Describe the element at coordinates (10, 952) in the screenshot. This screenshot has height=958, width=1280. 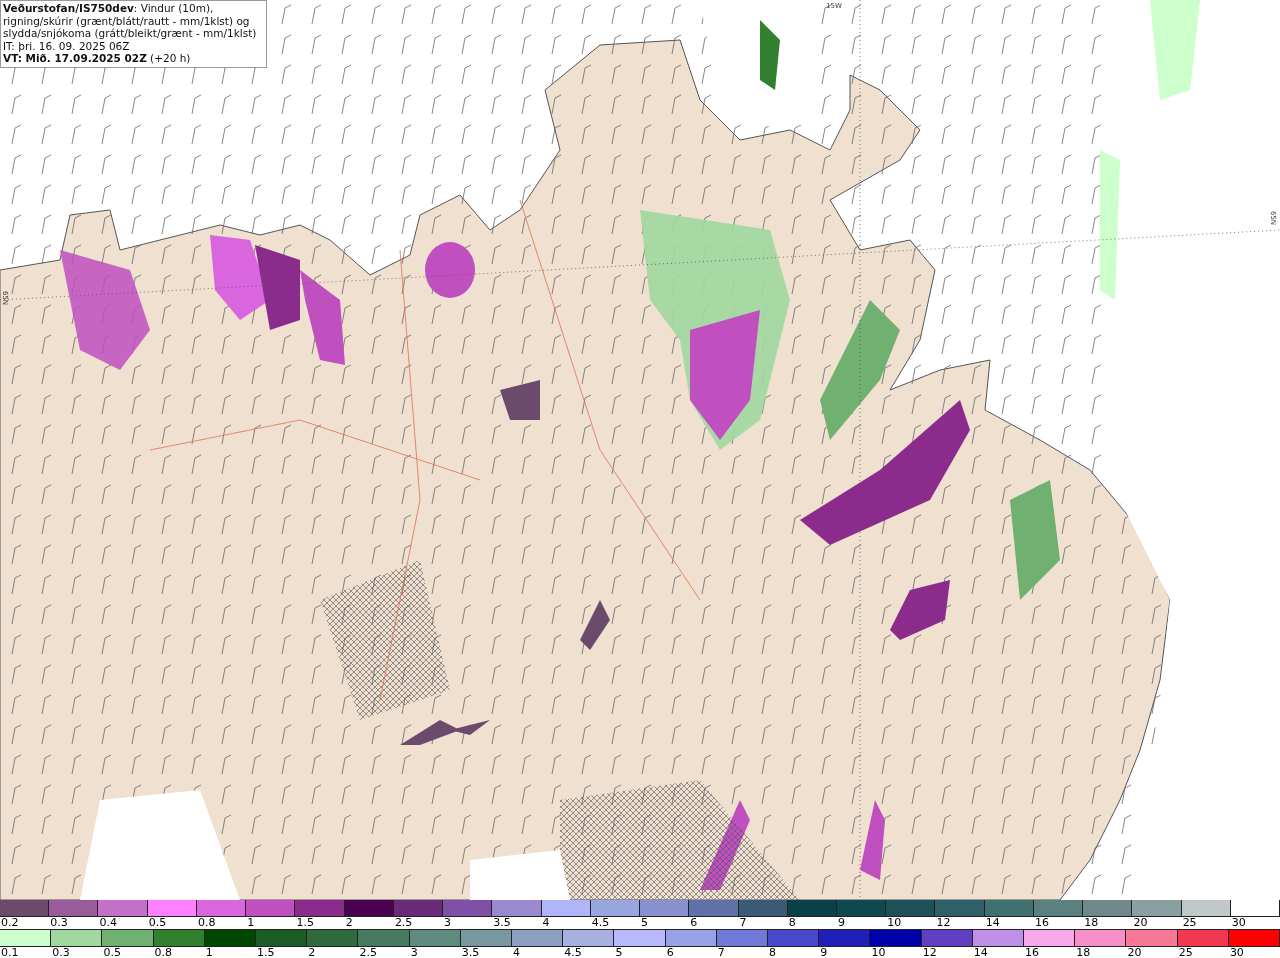
I see `legend-label: 0.1` at that location.